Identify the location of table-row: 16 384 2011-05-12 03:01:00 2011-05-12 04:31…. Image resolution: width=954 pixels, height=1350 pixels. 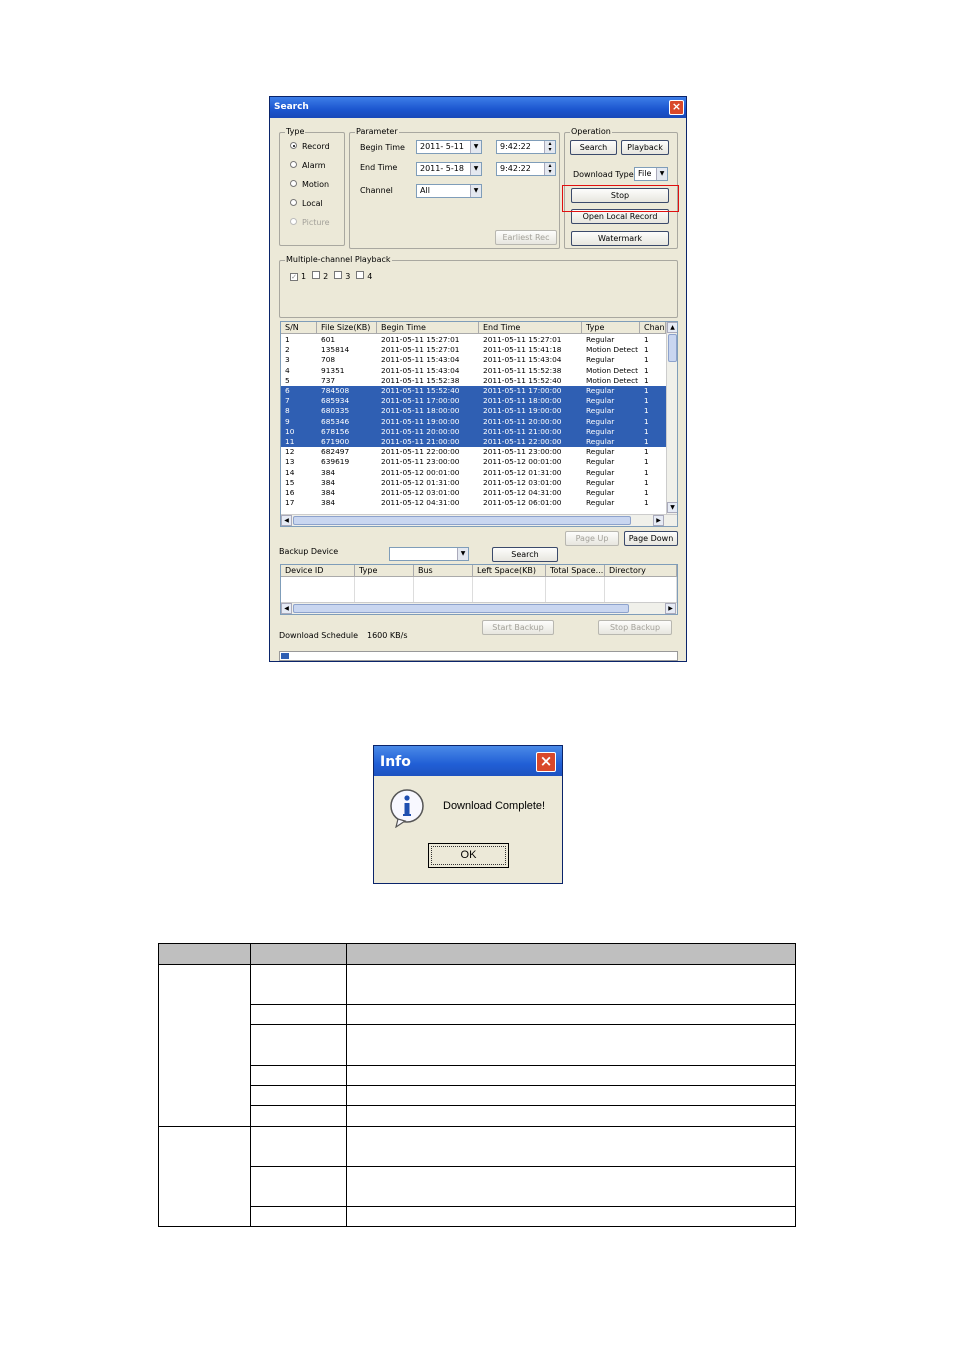
(473, 493).